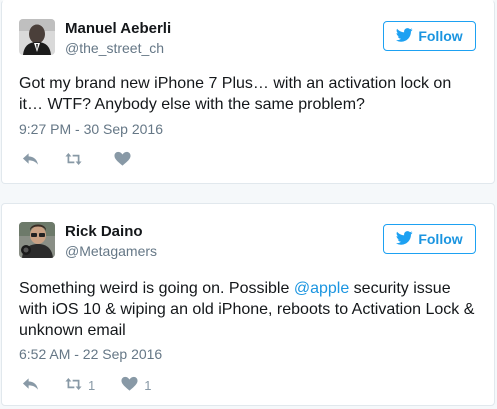 The image size is (497, 409). What do you see at coordinates (92, 385) in the screenshot?
I see `retweet-count: 1` at bounding box center [92, 385].